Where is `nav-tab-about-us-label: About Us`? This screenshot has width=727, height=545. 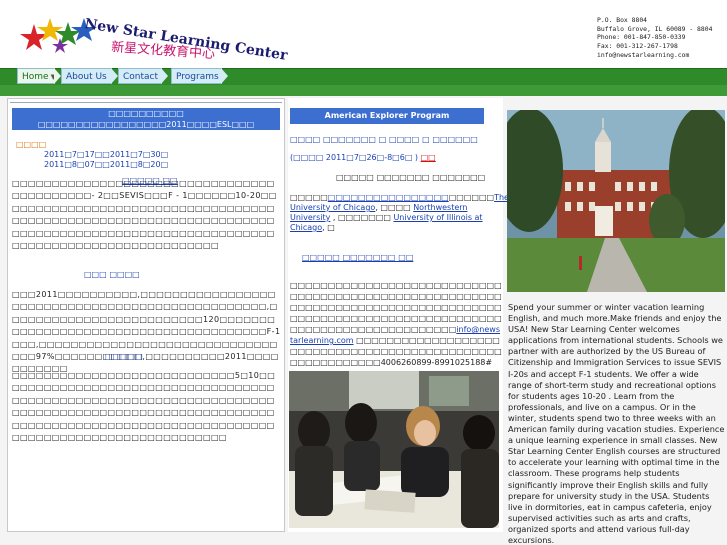 nav-tab-about-us-label: About Us is located at coordinates (86, 77).